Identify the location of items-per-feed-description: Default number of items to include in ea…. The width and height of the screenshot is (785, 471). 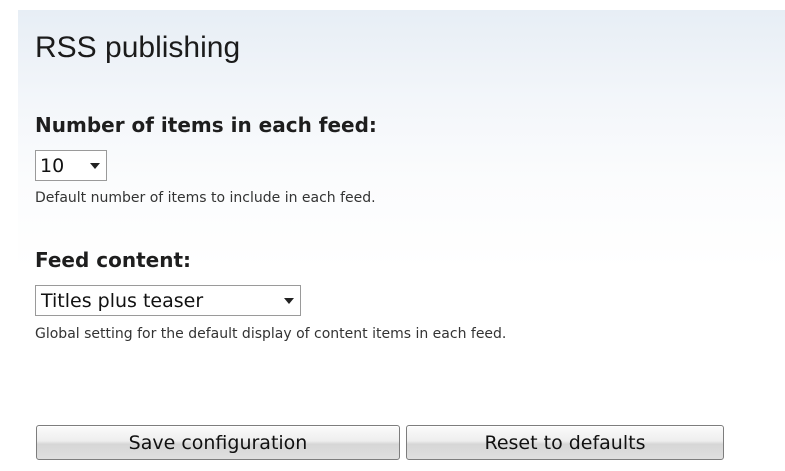
(205, 198).